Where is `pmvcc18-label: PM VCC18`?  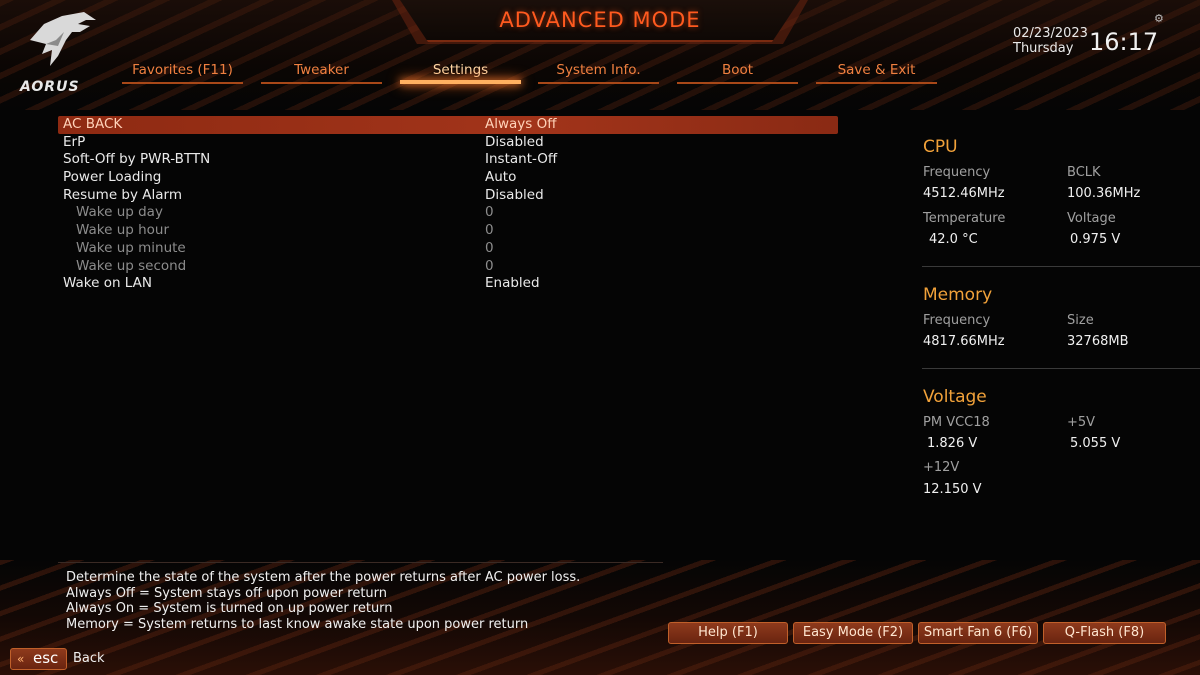 pmvcc18-label: PM VCC18 is located at coordinates (956, 422).